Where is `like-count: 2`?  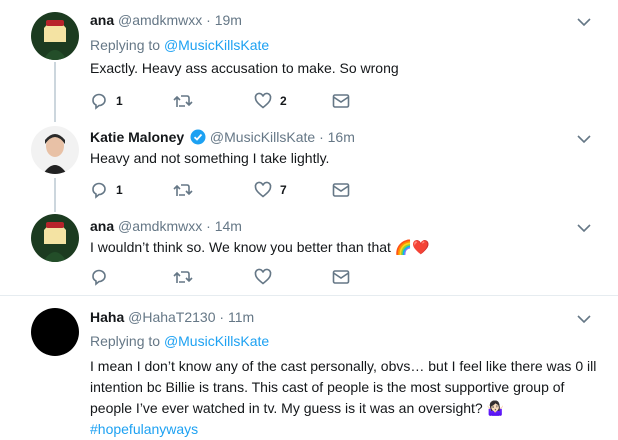 like-count: 2 is located at coordinates (283, 101).